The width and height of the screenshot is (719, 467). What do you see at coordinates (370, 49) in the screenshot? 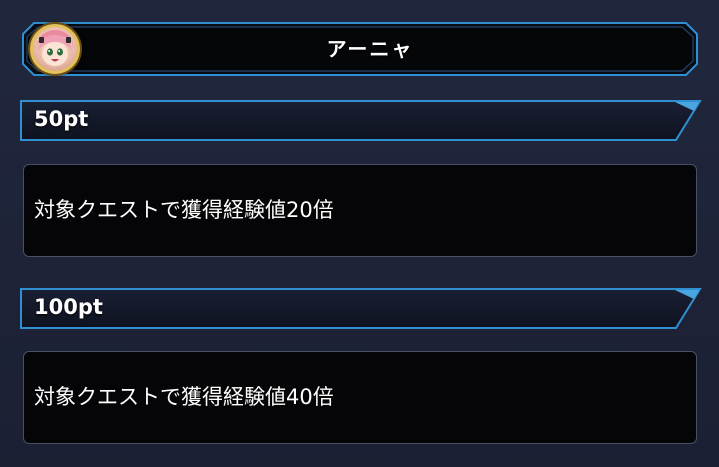
I see `character-name: アーニャ` at bounding box center [370, 49].